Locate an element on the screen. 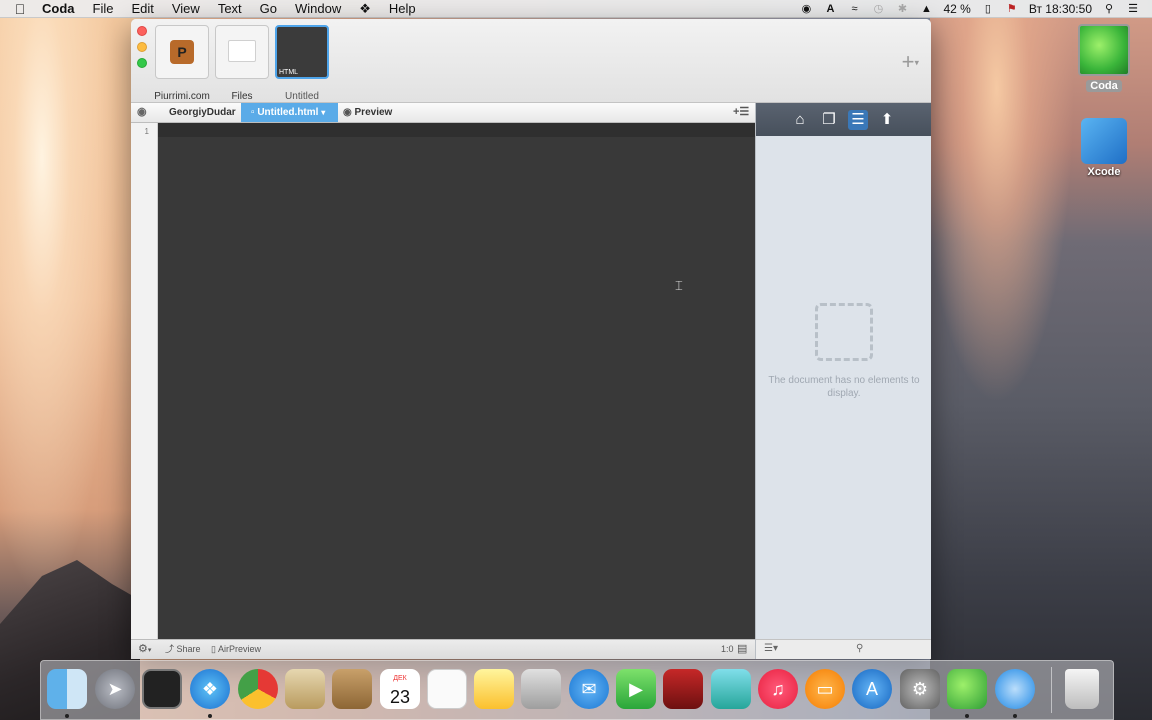 This screenshot has width=1152, height=720. site-tab-piurrimi: P Piurrimi.com is located at coordinates (182, 63).